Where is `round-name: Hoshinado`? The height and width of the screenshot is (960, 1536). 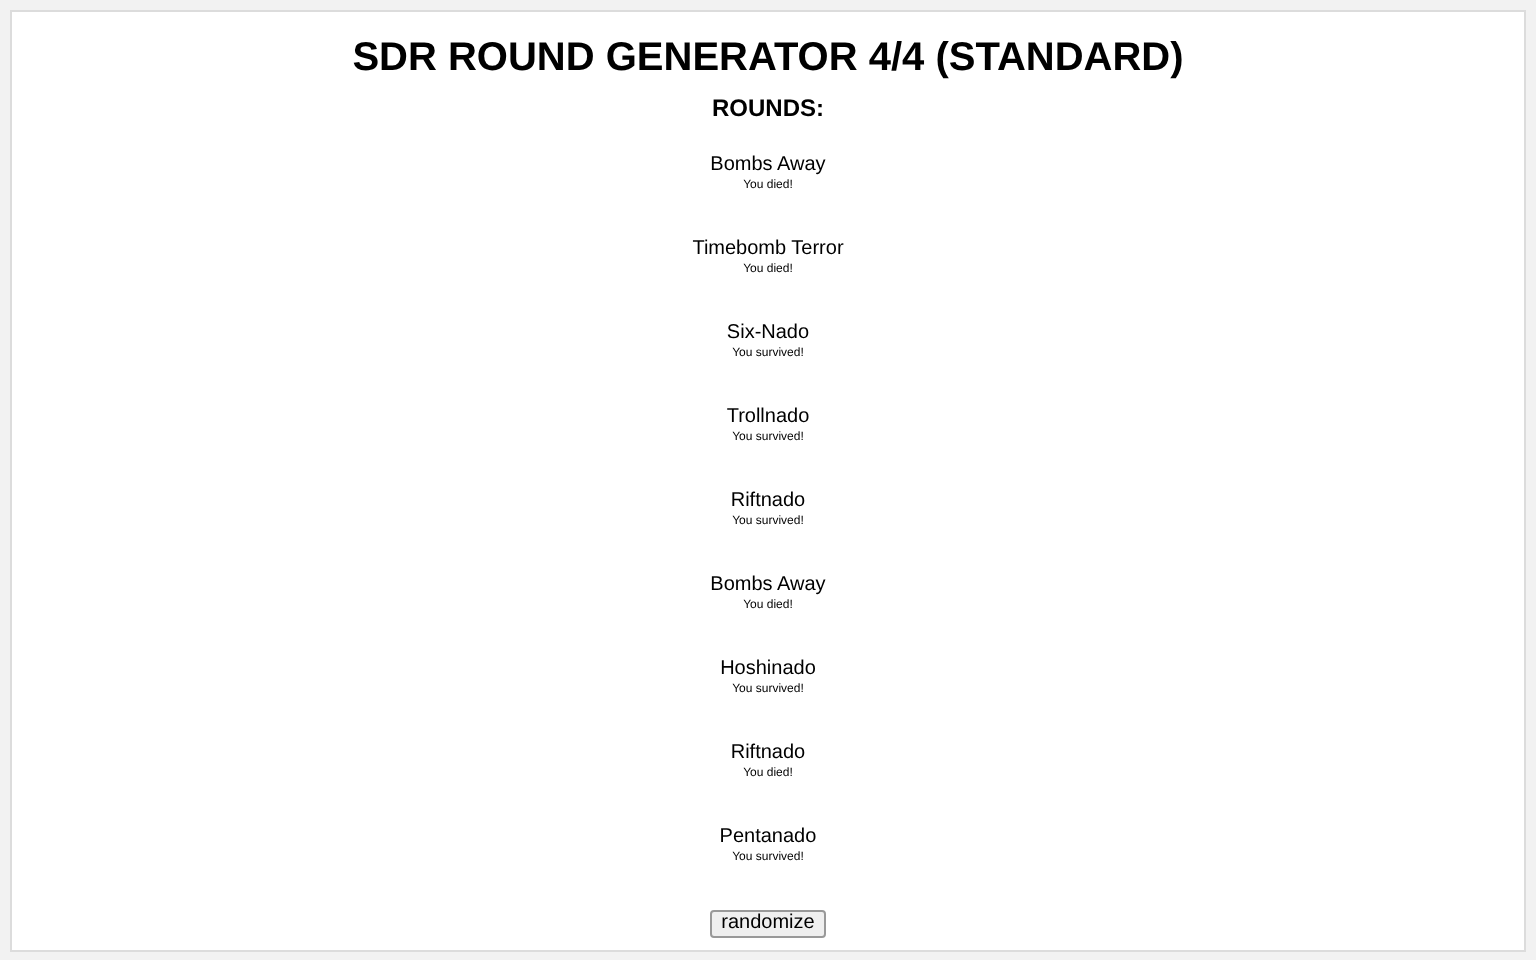
round-name: Hoshinado is located at coordinates (768, 670).